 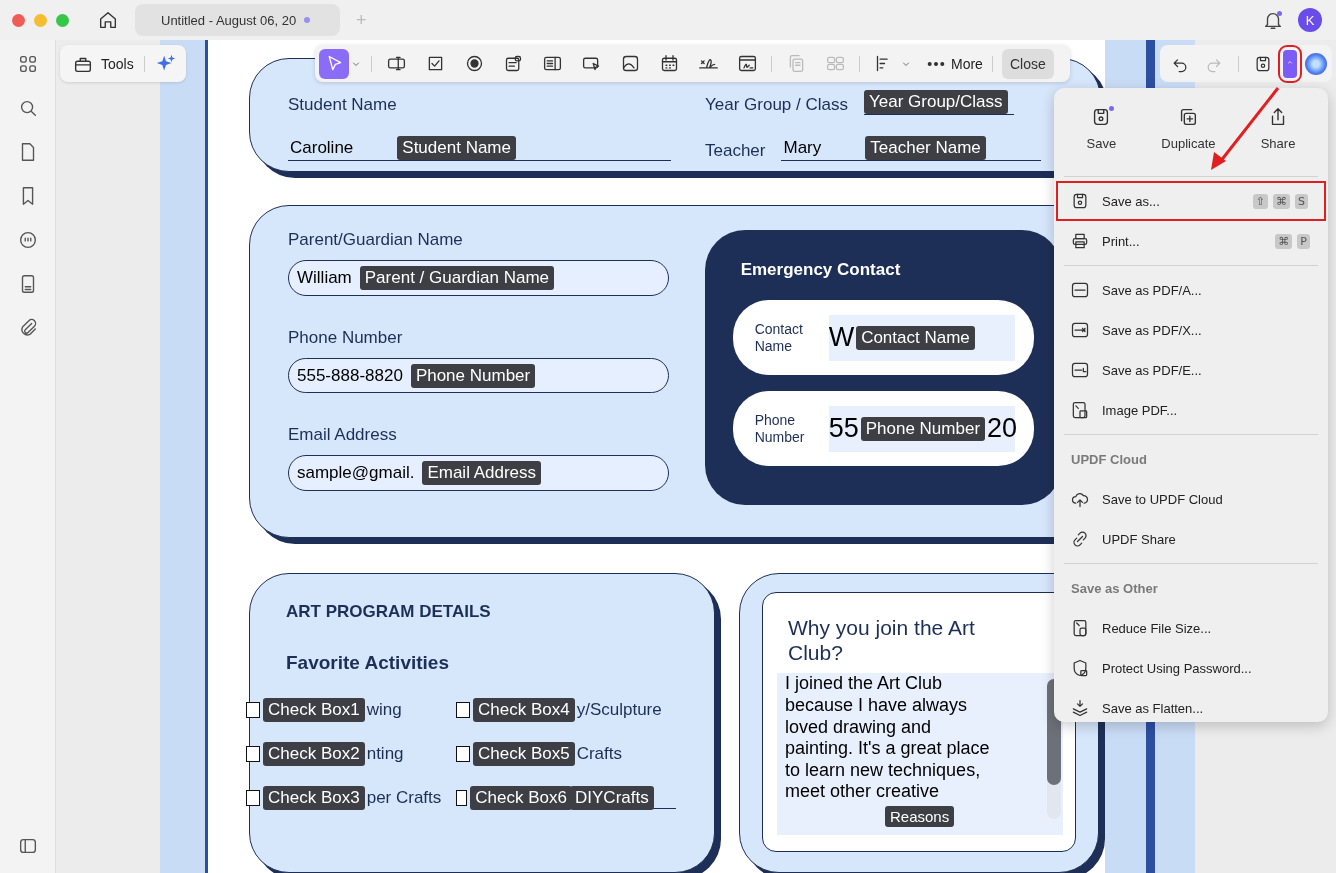 What do you see at coordinates (1310, 20) in the screenshot?
I see `avatar: K` at bounding box center [1310, 20].